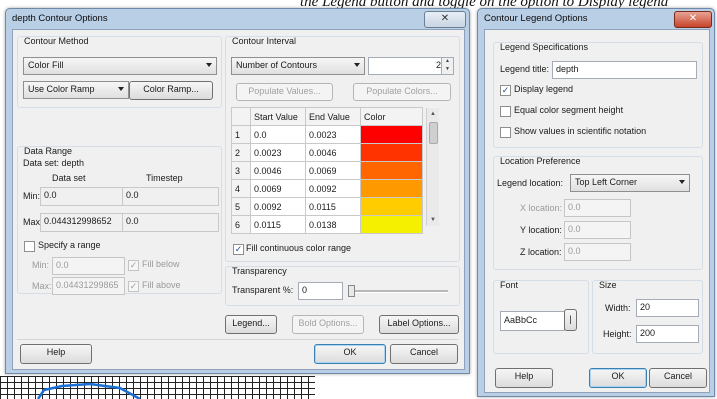 Image resolution: width=717 pixels, height=399 pixels. I want to click on contour-dialog-close-button: ✕, so click(445, 19).